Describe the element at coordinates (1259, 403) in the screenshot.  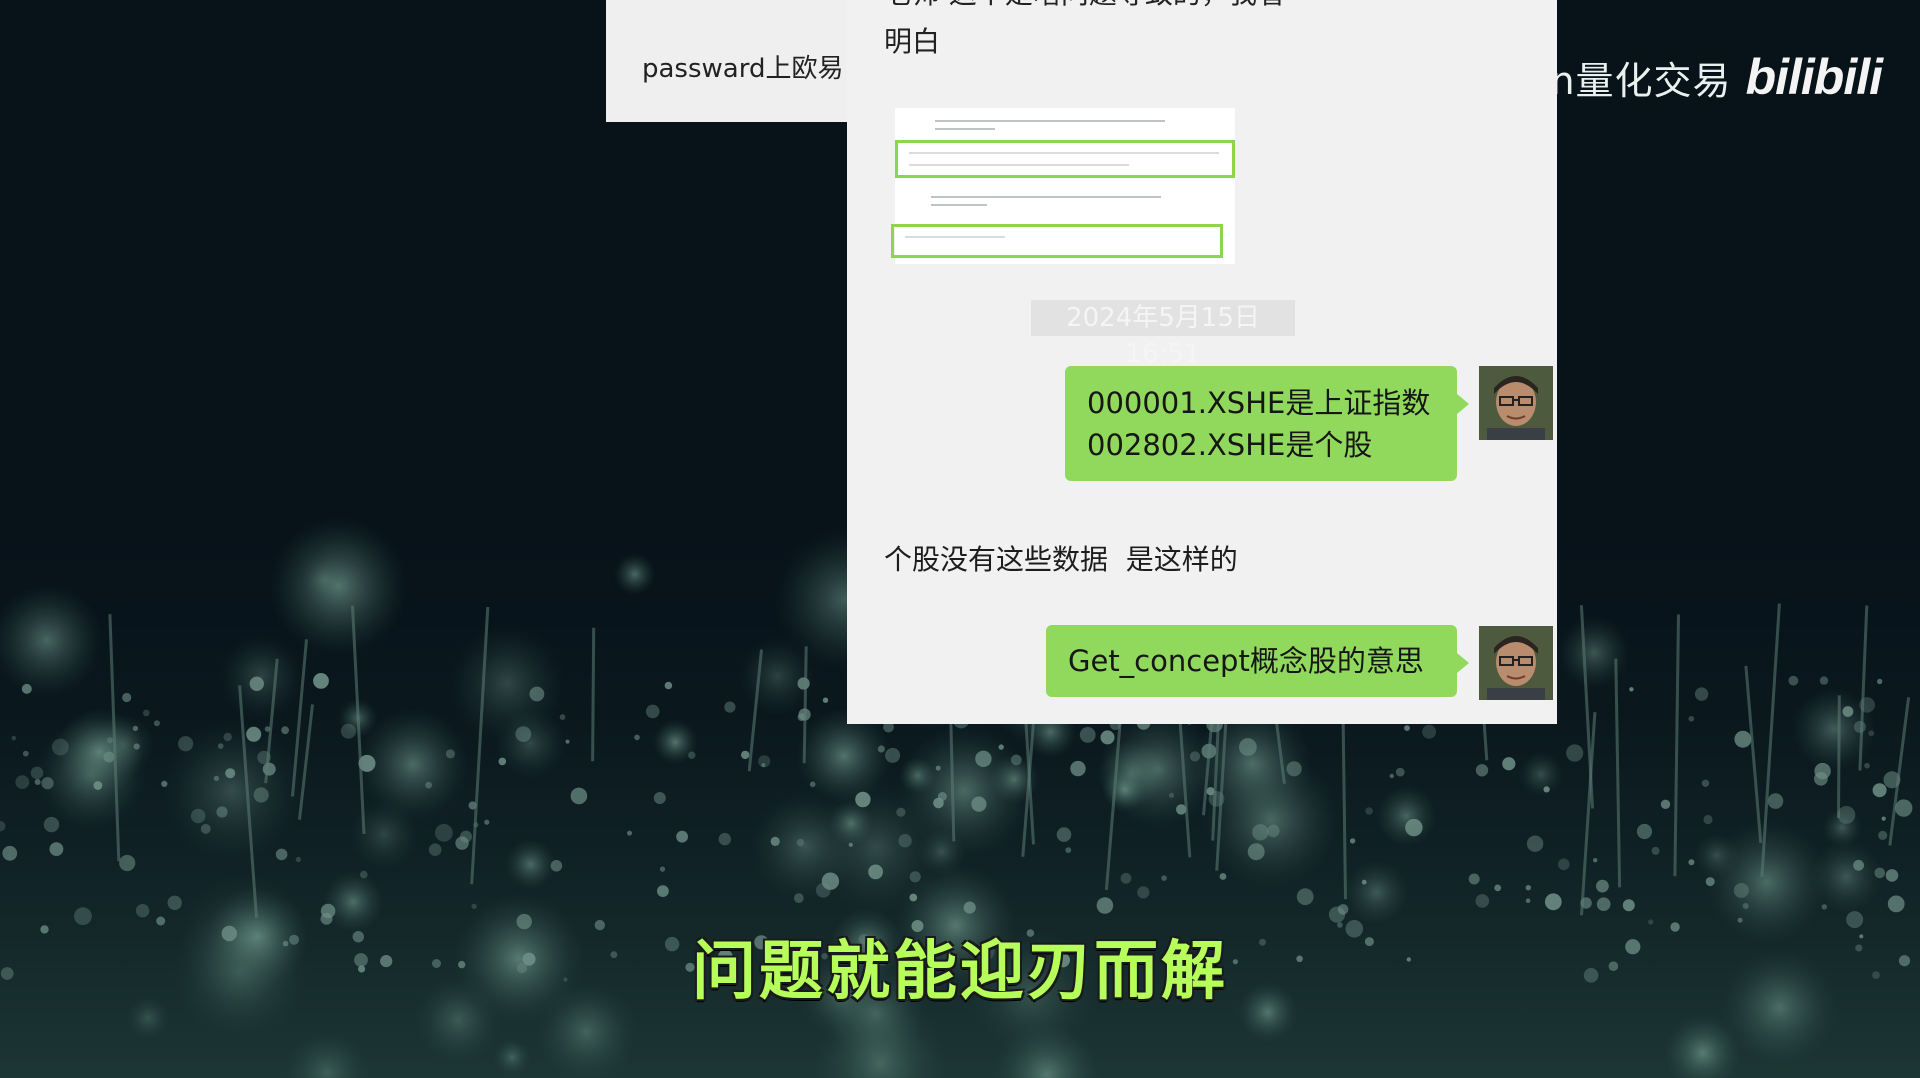
I see `message-line: 000001.XSHE是上证指数` at that location.